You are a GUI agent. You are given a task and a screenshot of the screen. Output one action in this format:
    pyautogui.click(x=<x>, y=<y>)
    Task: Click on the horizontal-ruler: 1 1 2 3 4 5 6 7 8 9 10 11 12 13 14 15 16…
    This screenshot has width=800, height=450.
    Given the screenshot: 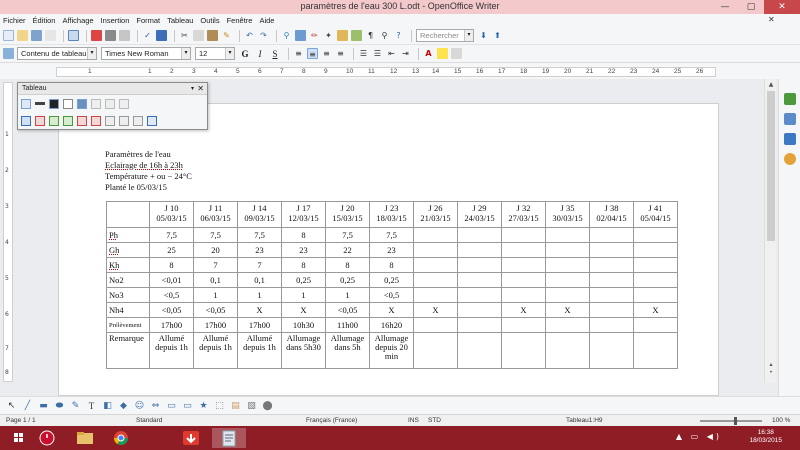 What is the action you would take?
    pyautogui.click(x=400, y=71)
    